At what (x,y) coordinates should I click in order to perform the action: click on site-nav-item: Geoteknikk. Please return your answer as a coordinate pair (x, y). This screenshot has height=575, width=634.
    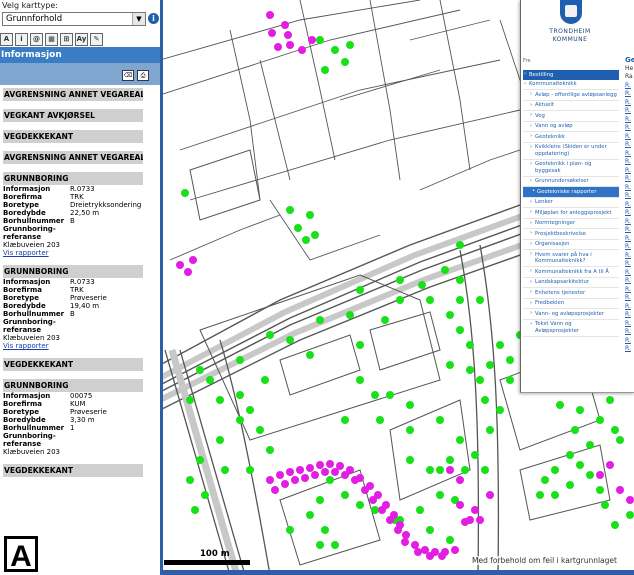
    Looking at the image, I should click on (571, 137).